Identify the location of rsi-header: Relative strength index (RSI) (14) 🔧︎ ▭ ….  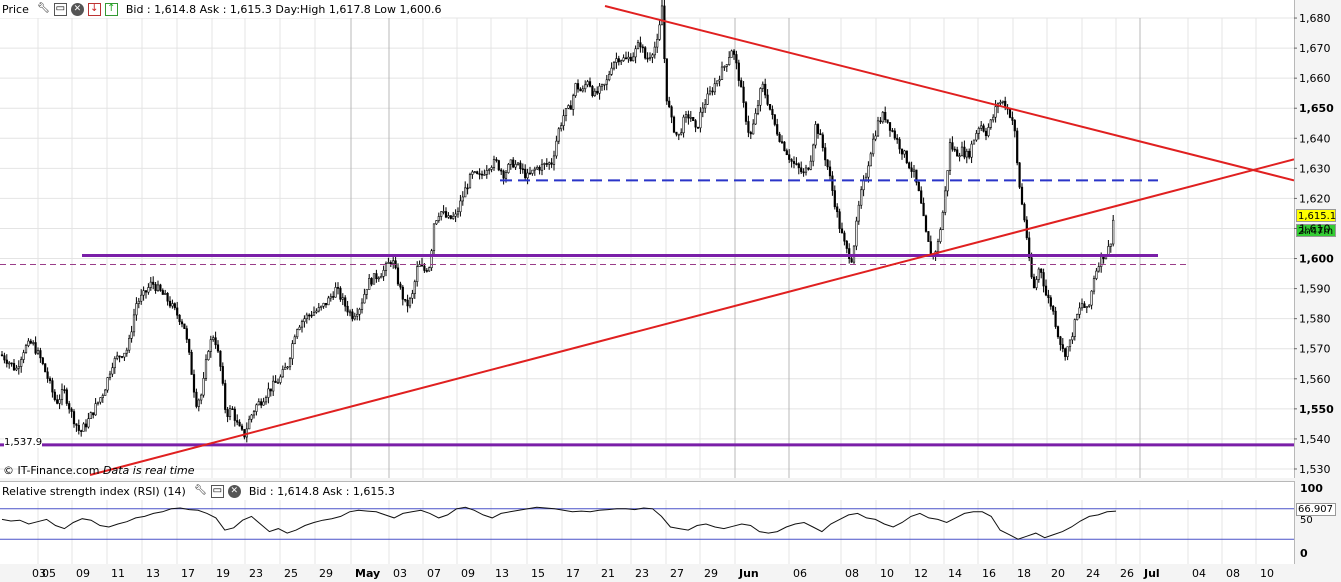
(197, 491).